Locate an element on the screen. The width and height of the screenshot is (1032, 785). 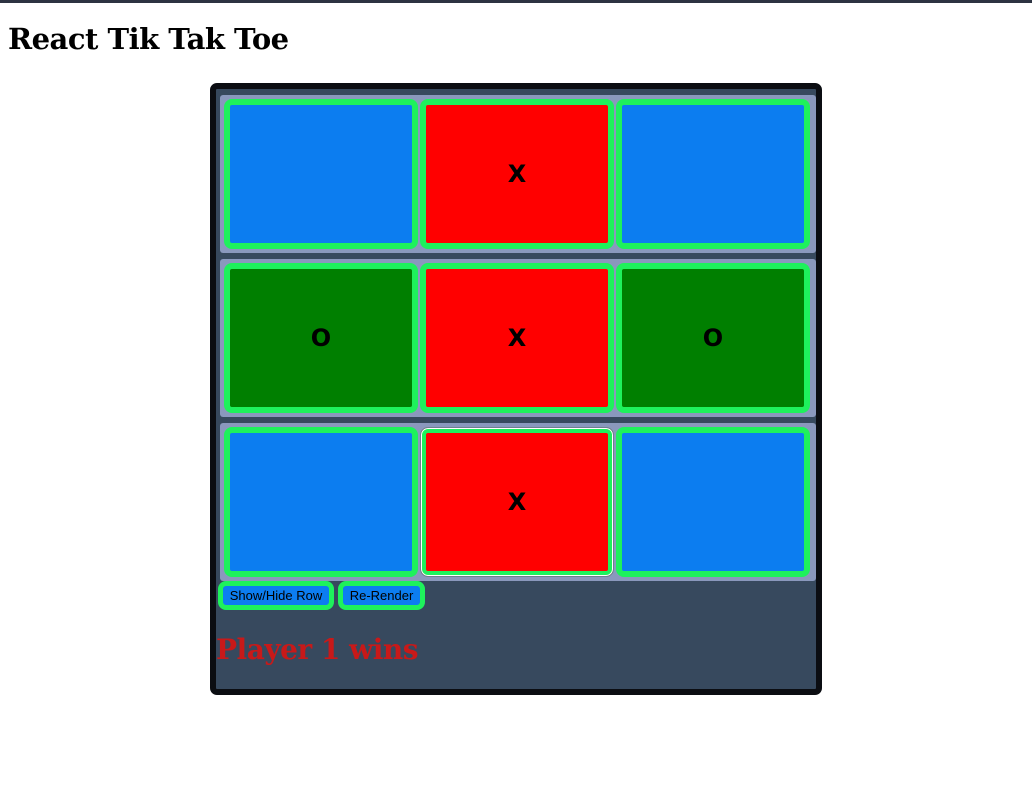
board-row-2: O X O is located at coordinates (518, 338).